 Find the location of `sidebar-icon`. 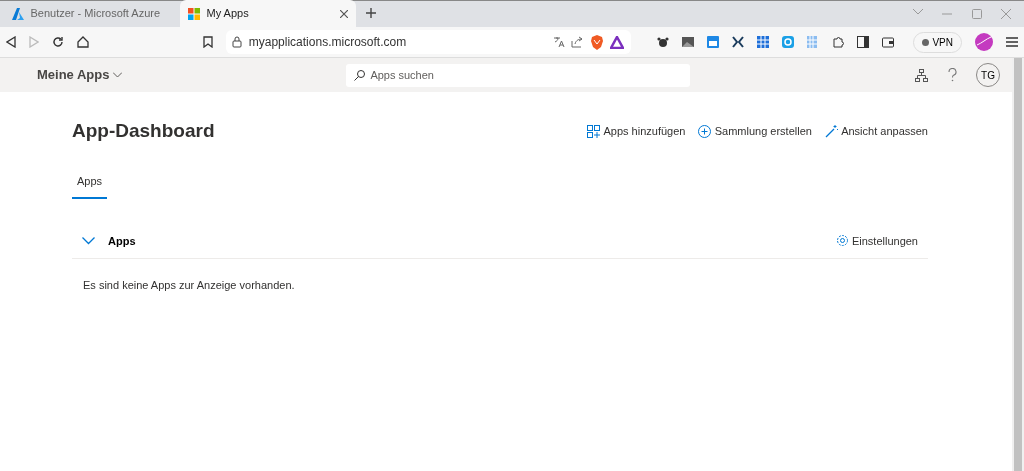

sidebar-icon is located at coordinates (862, 42).